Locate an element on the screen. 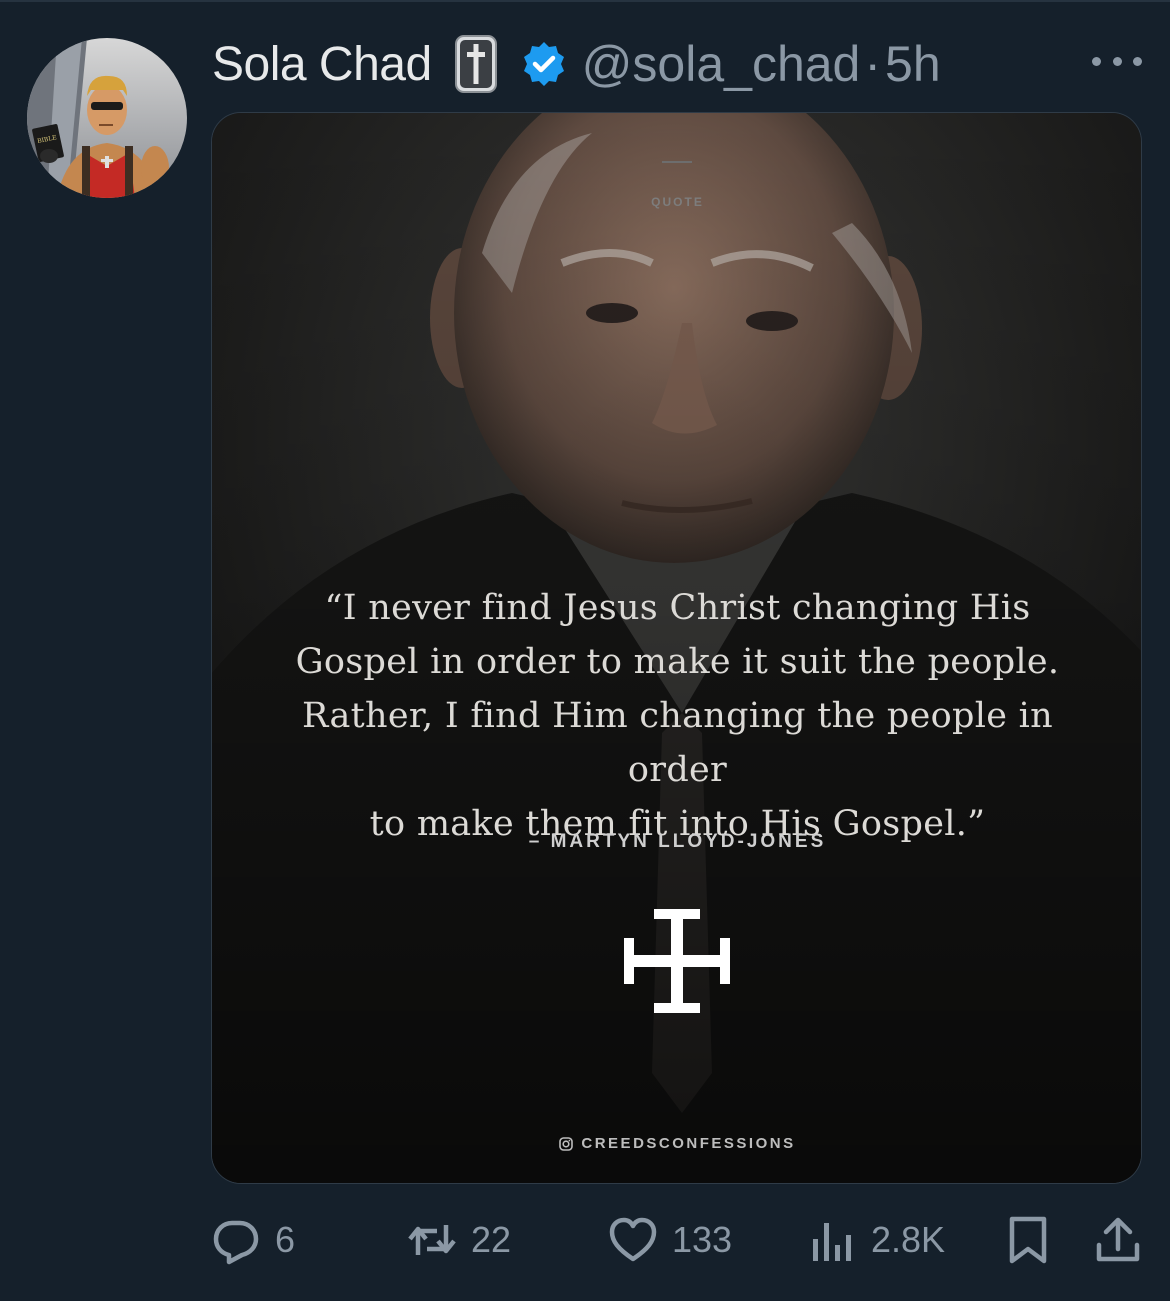  share-button is located at coordinates (1118, 1240).